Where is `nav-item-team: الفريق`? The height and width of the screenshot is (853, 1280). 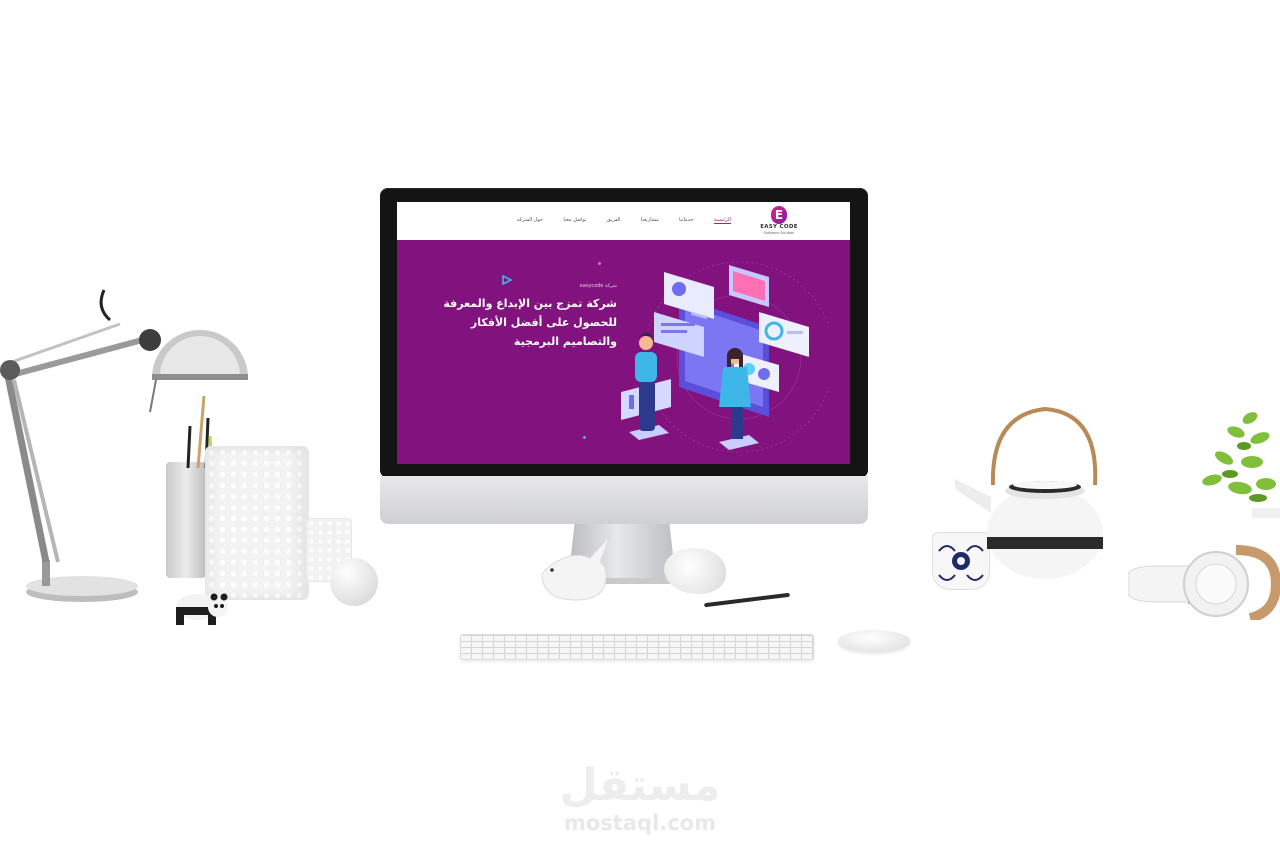 nav-item-team: الفريق is located at coordinates (614, 220).